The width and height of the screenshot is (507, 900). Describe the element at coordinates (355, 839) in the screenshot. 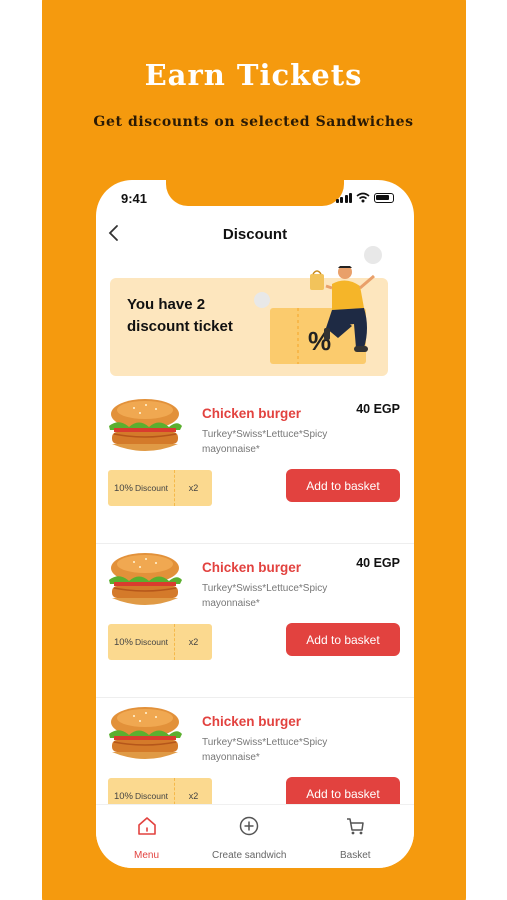

I see `nav-item-basket: Basket` at that location.